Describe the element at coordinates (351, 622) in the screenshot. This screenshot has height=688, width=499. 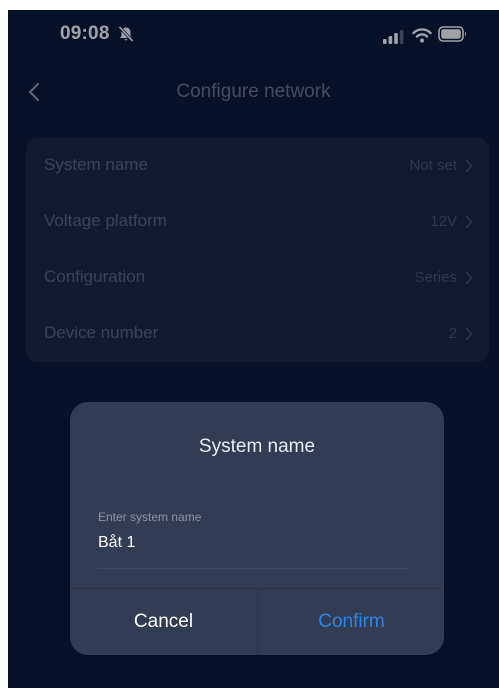
I see `confirm-button: Confirm` at that location.